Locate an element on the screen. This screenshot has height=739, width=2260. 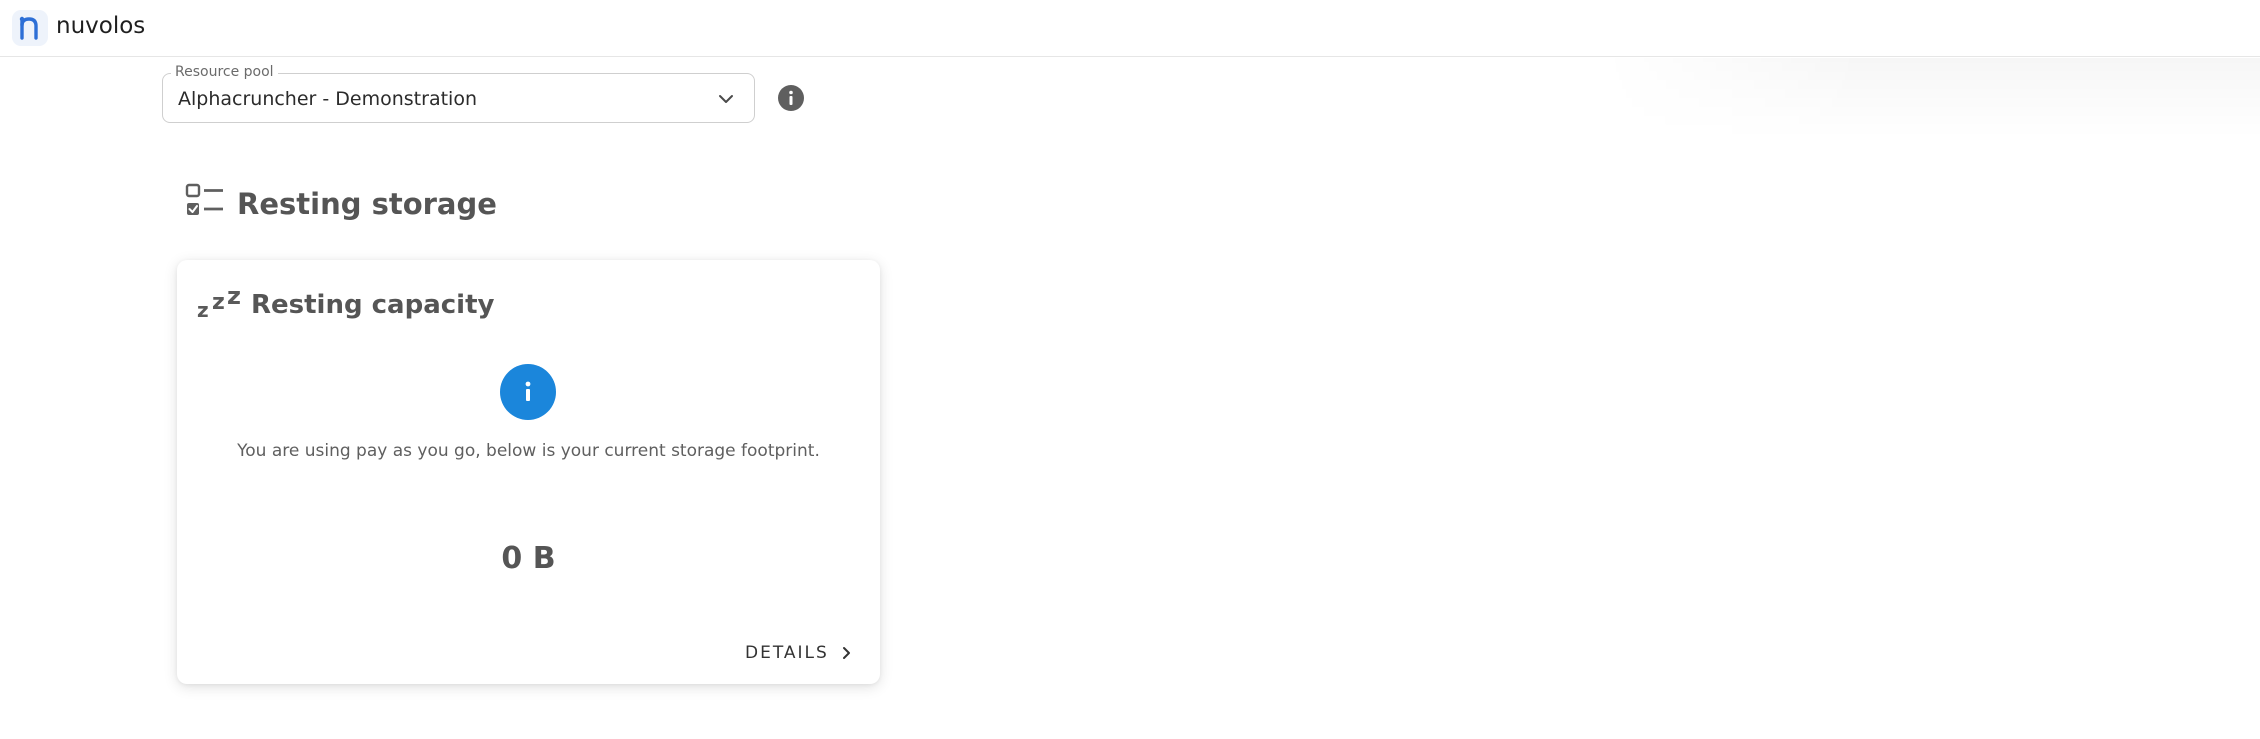
chevron-right-icon is located at coordinates (846, 653).